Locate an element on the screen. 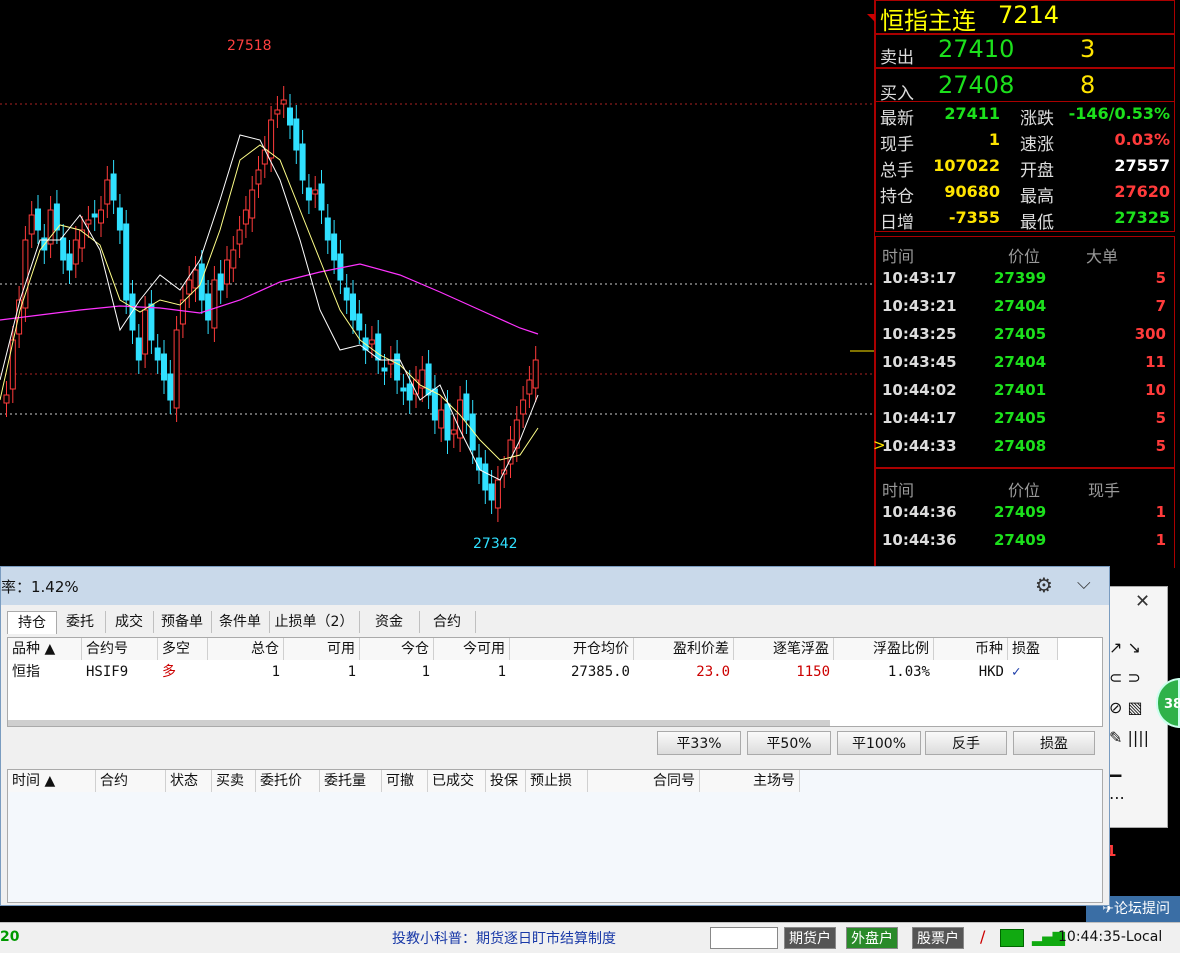  stat-label: 速涨 is located at coordinates (1037, 145).